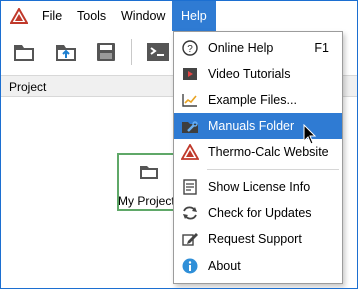 The image size is (358, 289). What do you see at coordinates (273, 169) in the screenshot?
I see `menu-separator` at bounding box center [273, 169].